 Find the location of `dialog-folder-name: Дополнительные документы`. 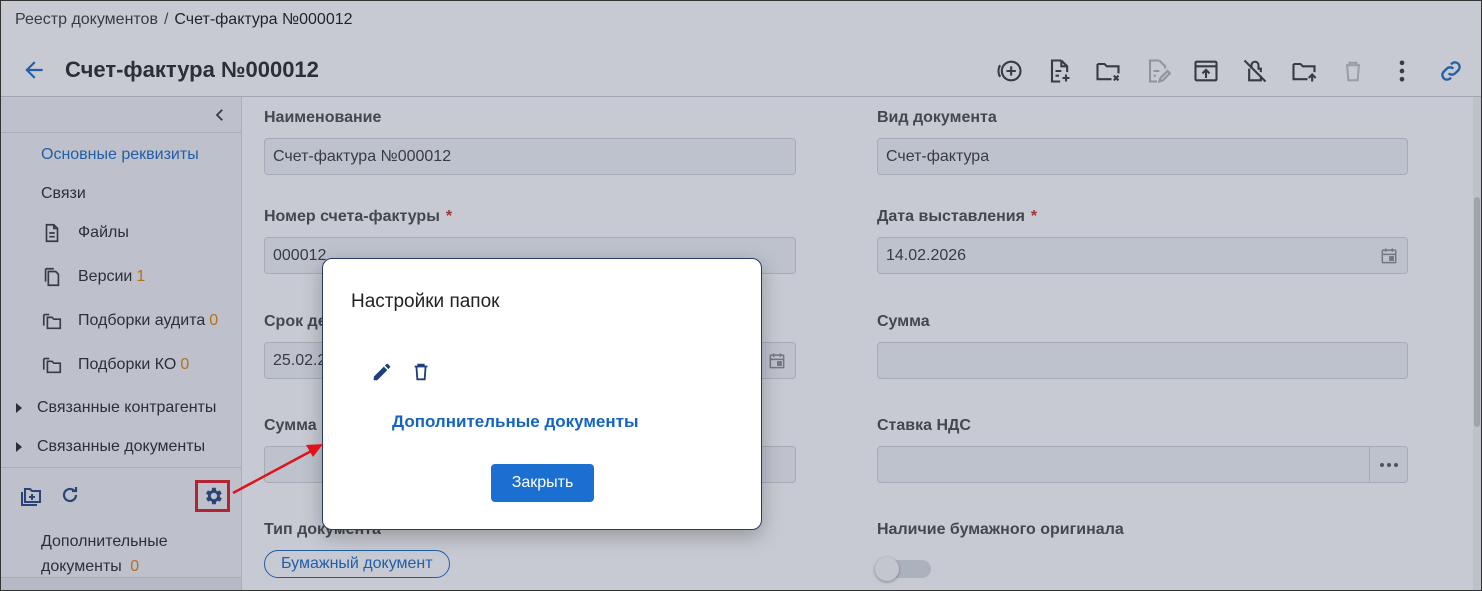

dialog-folder-name: Дополнительные документы is located at coordinates (515, 422).